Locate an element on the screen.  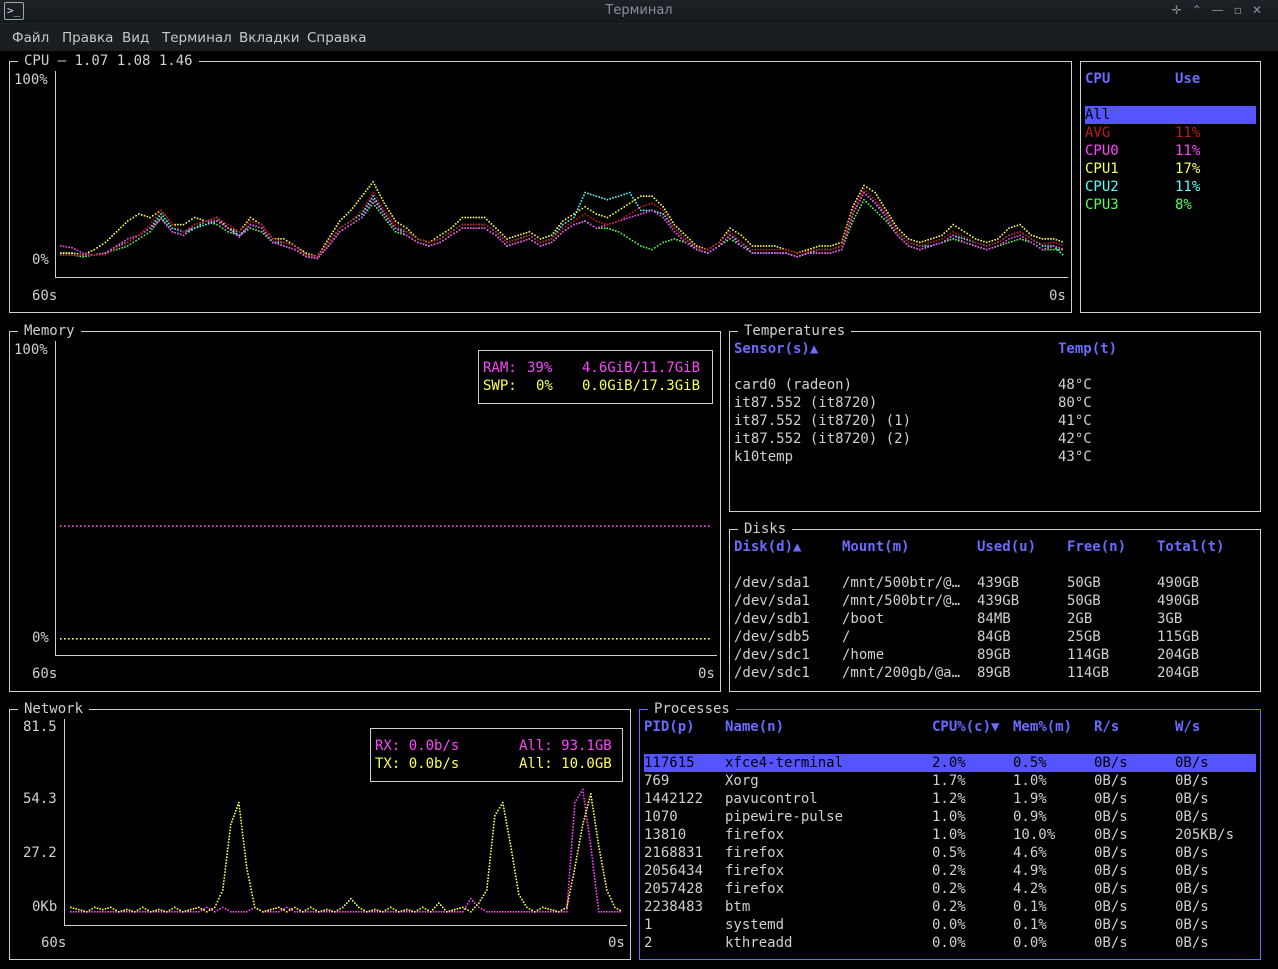
menu-help: Справка is located at coordinates (336, 38).